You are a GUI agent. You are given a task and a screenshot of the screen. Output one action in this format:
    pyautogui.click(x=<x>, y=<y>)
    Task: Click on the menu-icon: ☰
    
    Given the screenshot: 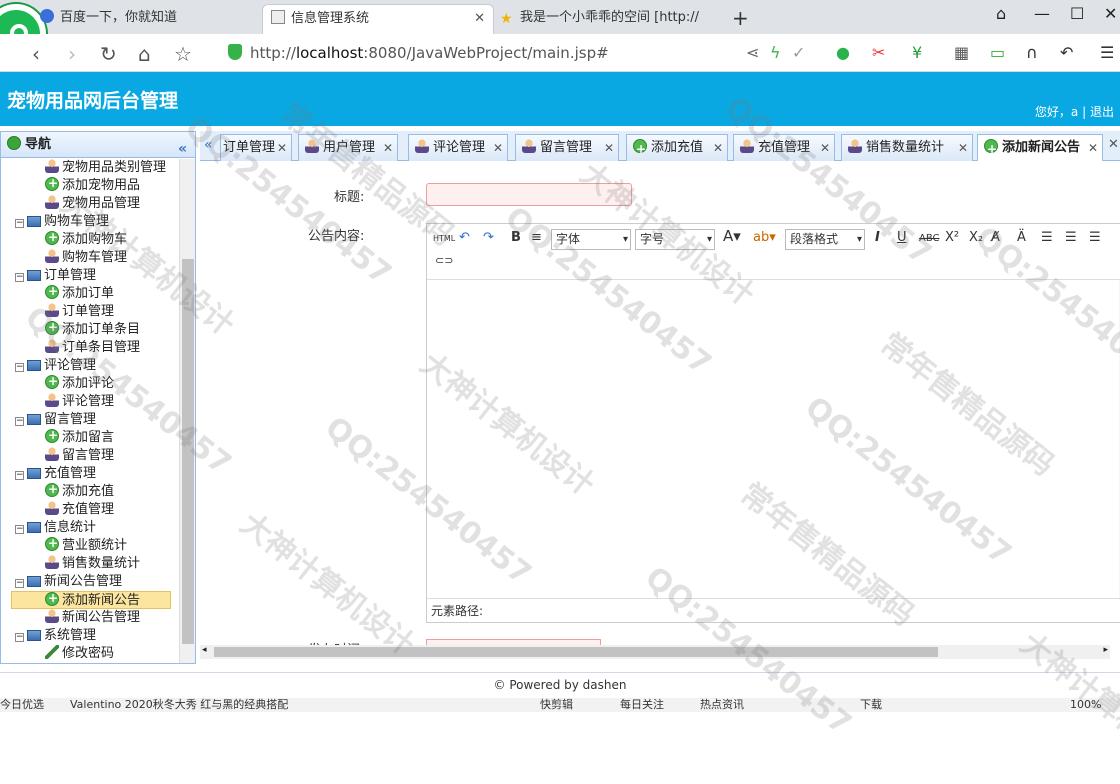 What is the action you would take?
    pyautogui.click(x=1107, y=52)
    